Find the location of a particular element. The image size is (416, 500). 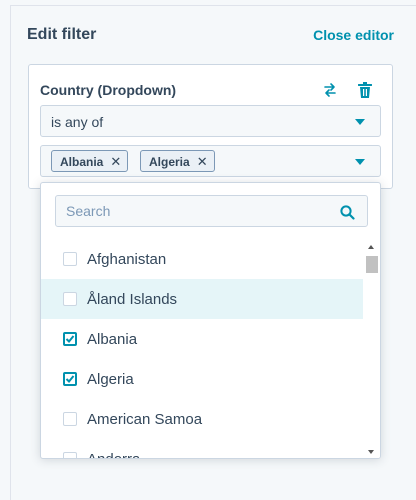

option-label: Andorra is located at coordinates (113, 454).